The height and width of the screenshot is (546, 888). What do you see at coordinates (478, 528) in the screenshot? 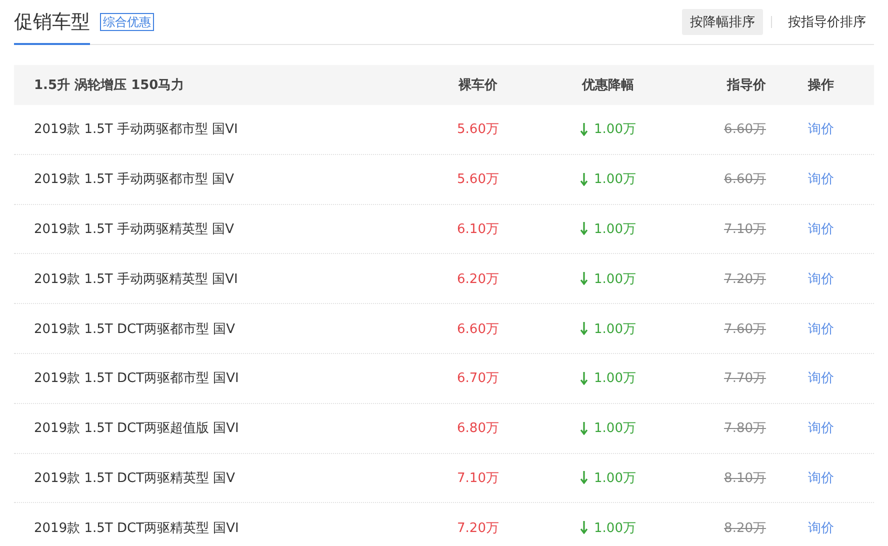
I see `price-text: 7.20万` at bounding box center [478, 528].